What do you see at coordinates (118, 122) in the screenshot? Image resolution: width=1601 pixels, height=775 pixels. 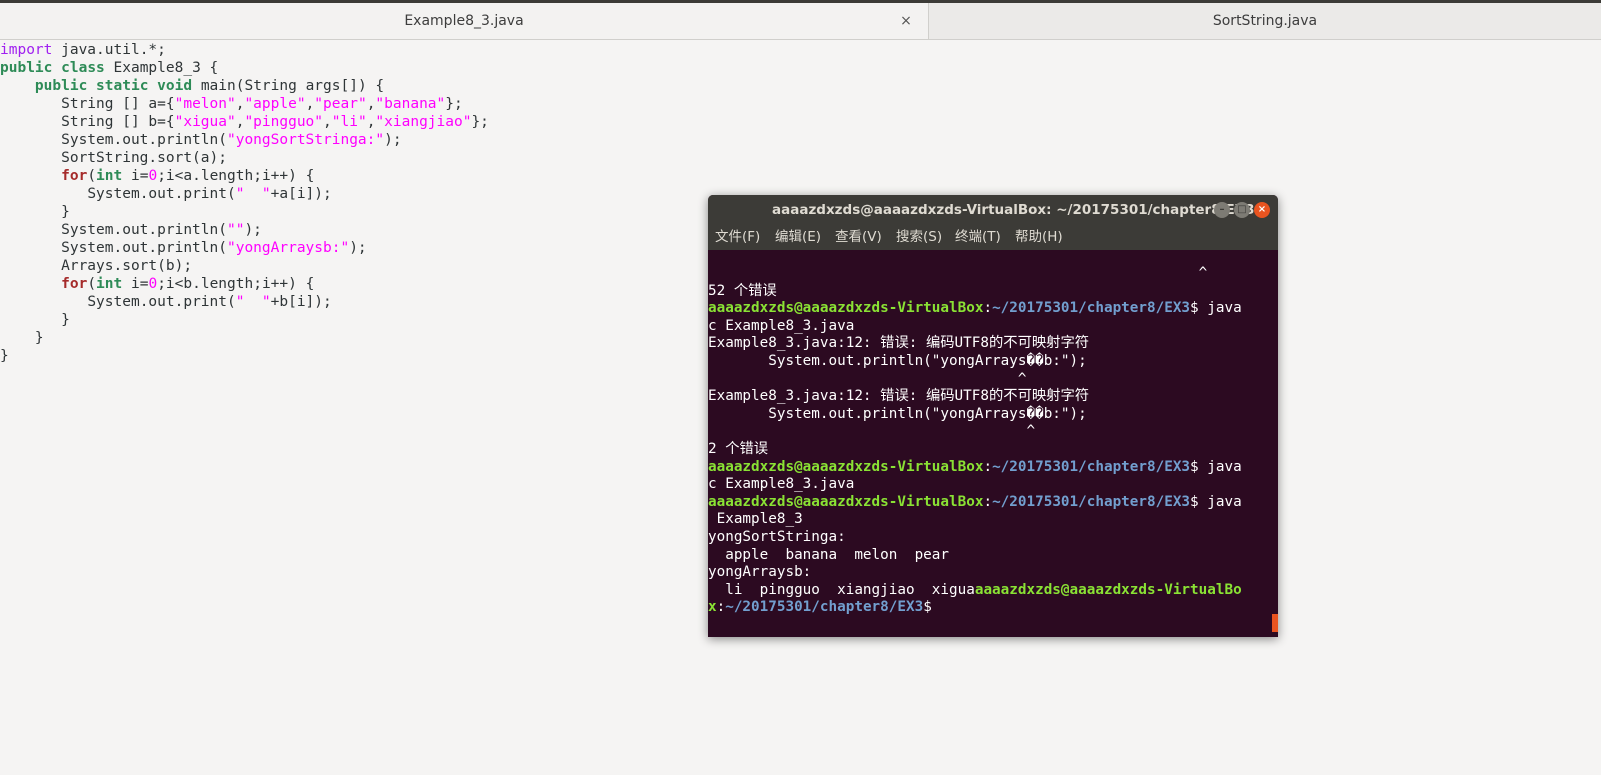 I see `code-token: String [] b={` at bounding box center [118, 122].